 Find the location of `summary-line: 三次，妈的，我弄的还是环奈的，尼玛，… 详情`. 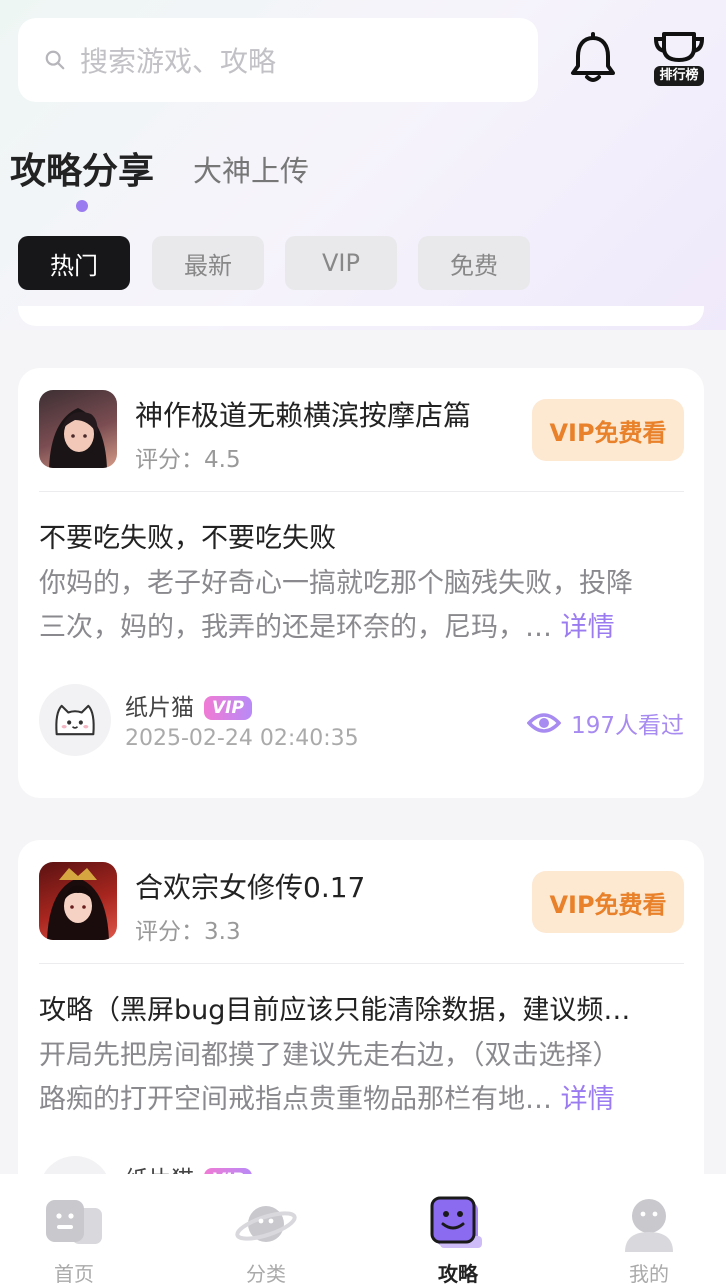

summary-line: 三次，妈的，我弄的还是环奈的，尼玛，… 详情 is located at coordinates (361, 628).